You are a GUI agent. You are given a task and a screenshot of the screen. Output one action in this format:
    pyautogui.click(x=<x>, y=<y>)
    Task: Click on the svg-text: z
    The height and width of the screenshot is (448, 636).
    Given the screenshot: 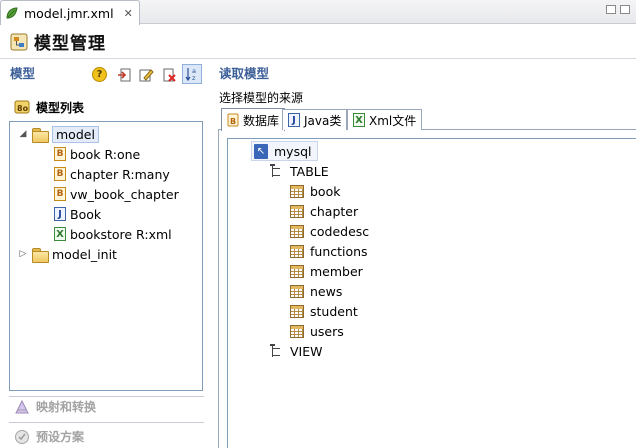 What is the action you would take?
    pyautogui.click(x=194, y=78)
    